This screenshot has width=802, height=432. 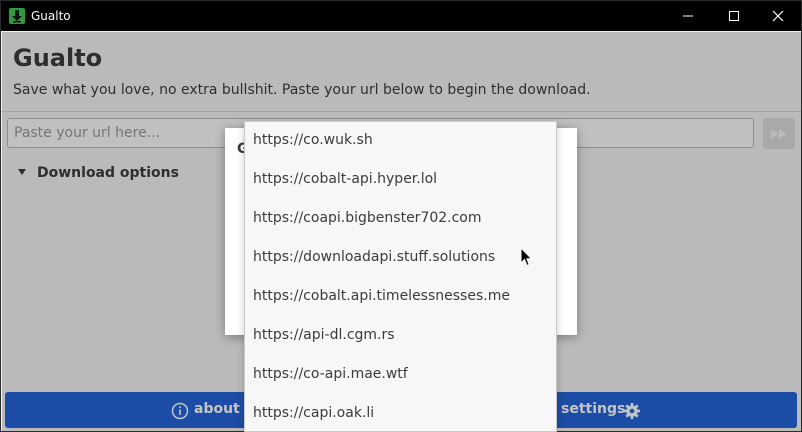 I want to click on dropdown-item: https://cobalt.api.timelessnesses.me, so click(x=381, y=296).